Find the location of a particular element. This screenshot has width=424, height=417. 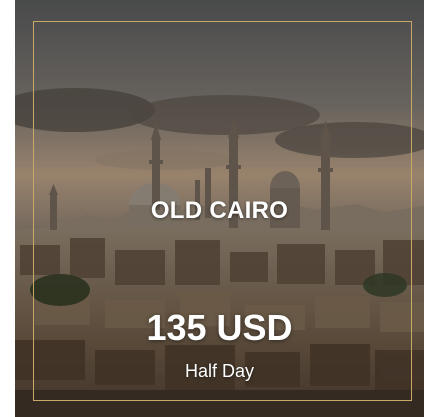

tour-duration: Half Day is located at coordinates (219, 371).